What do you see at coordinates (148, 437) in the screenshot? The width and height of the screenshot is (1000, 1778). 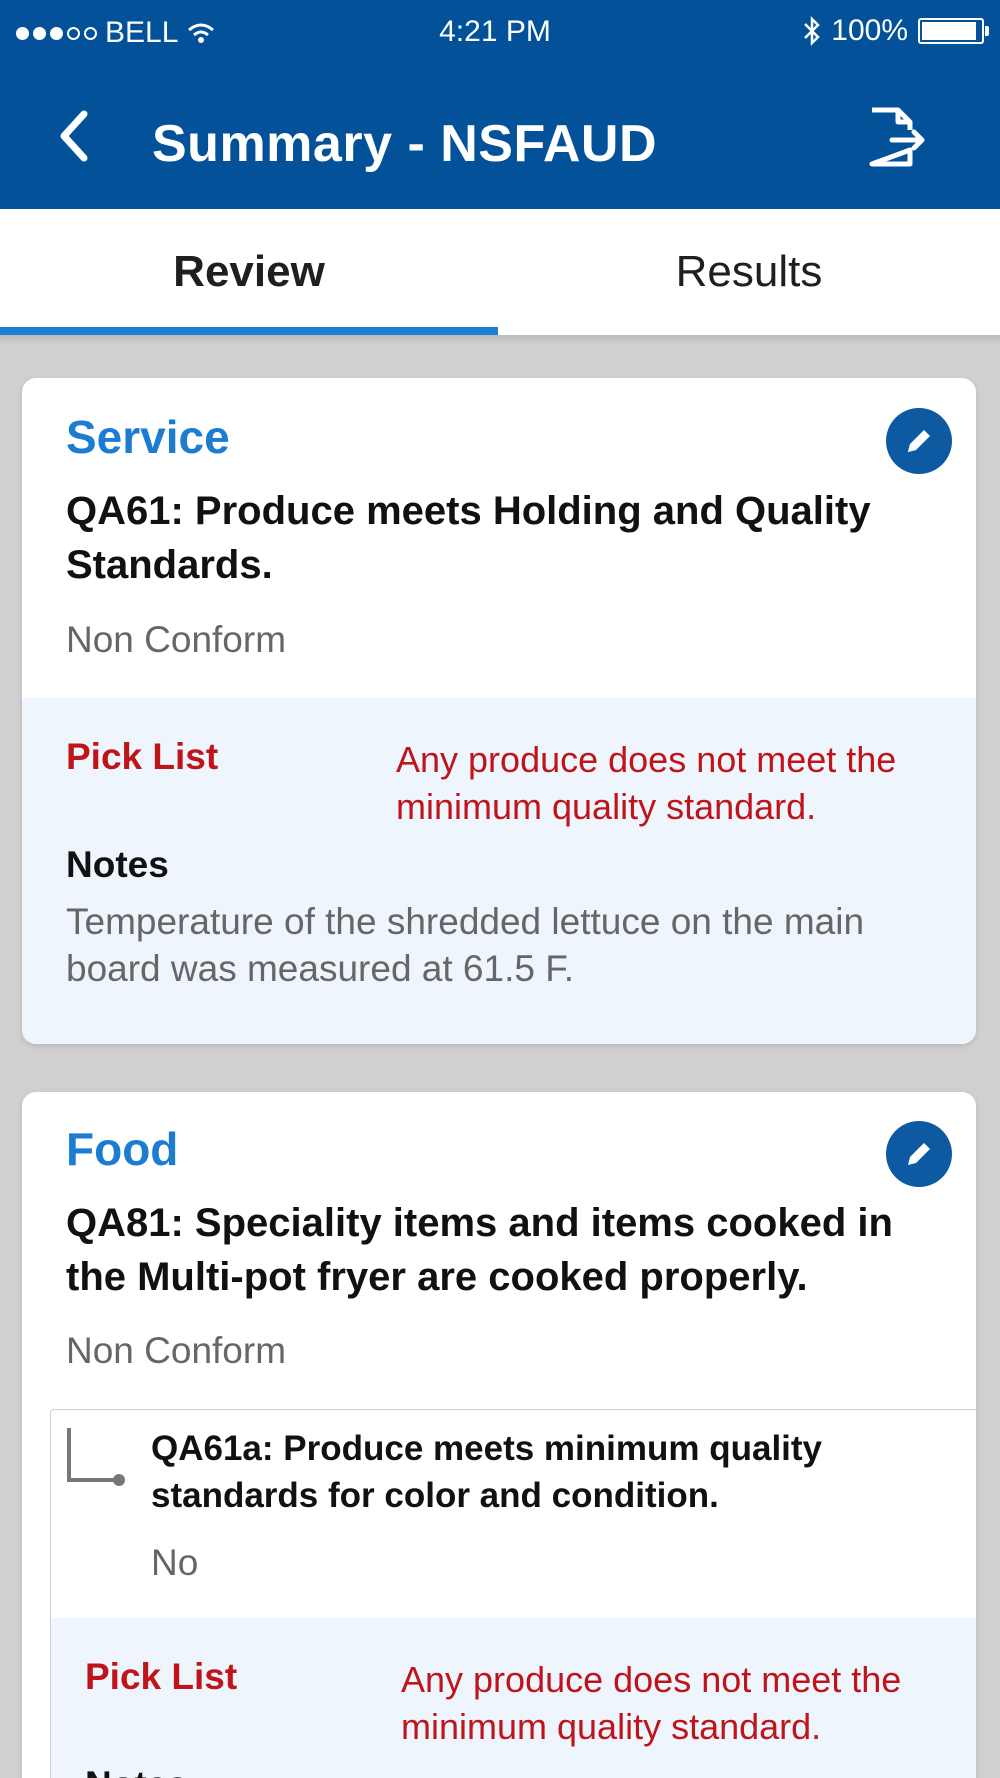 I see `card-category: Service` at bounding box center [148, 437].